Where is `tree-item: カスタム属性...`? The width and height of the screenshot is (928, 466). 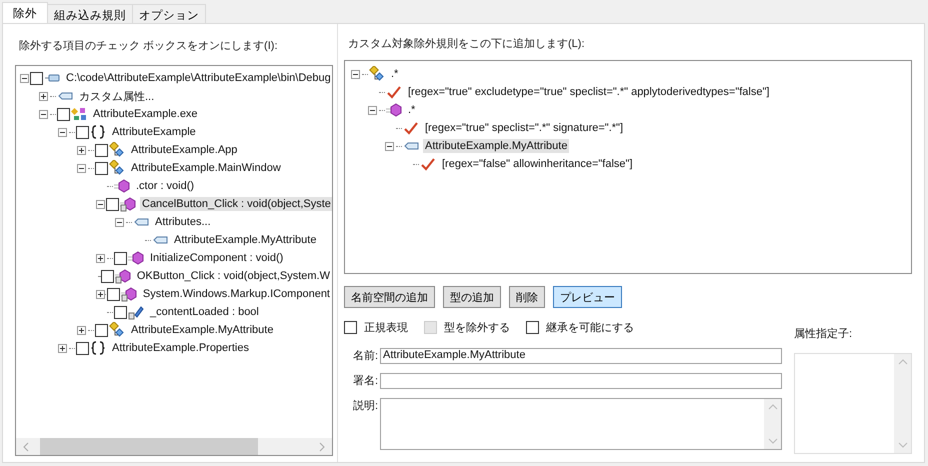 tree-item: カスタム属性... is located at coordinates (116, 96).